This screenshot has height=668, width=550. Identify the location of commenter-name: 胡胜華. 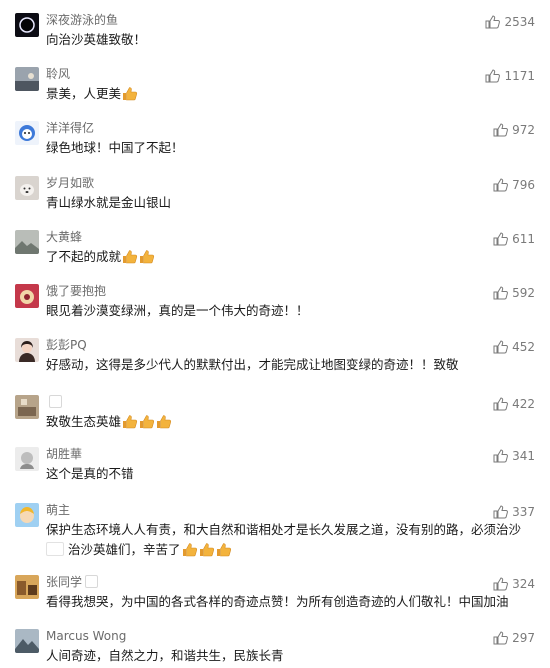
(64, 454).